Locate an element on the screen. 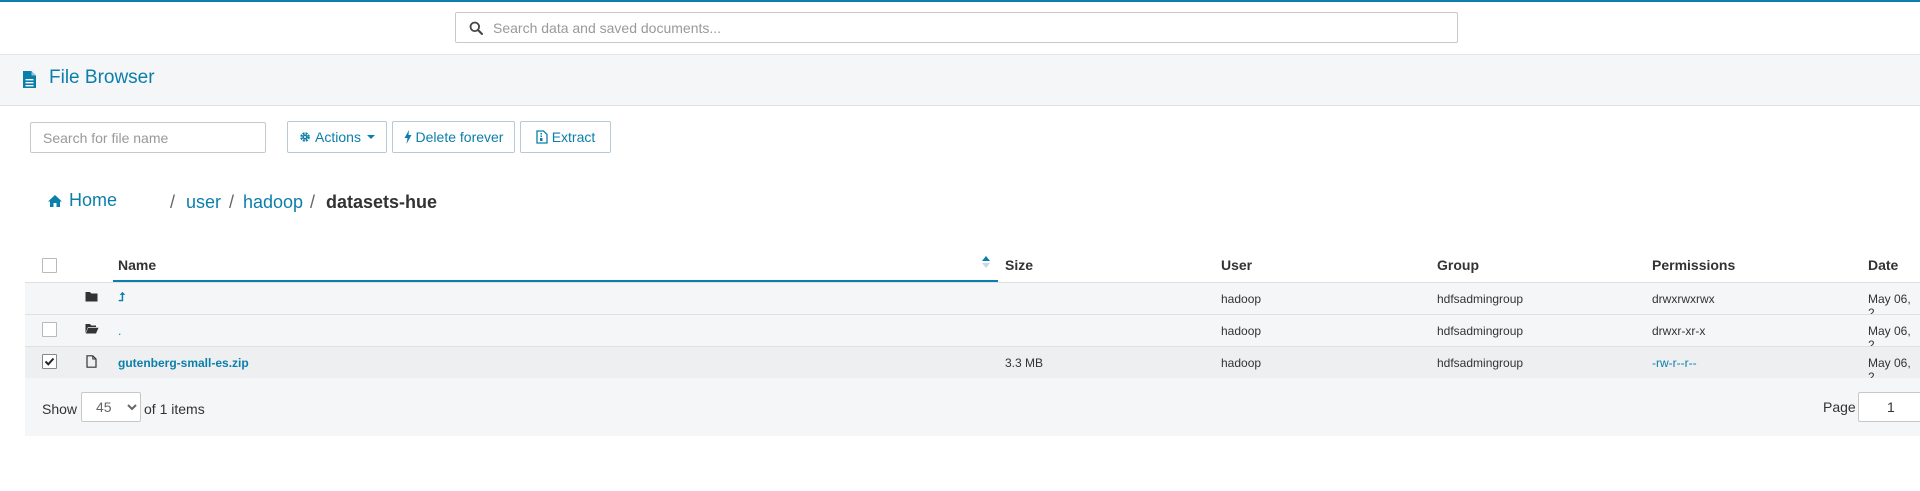 Image resolution: width=1920 pixels, height=491 pixels. breadcrumb-current: datasets-hue is located at coordinates (382, 202).